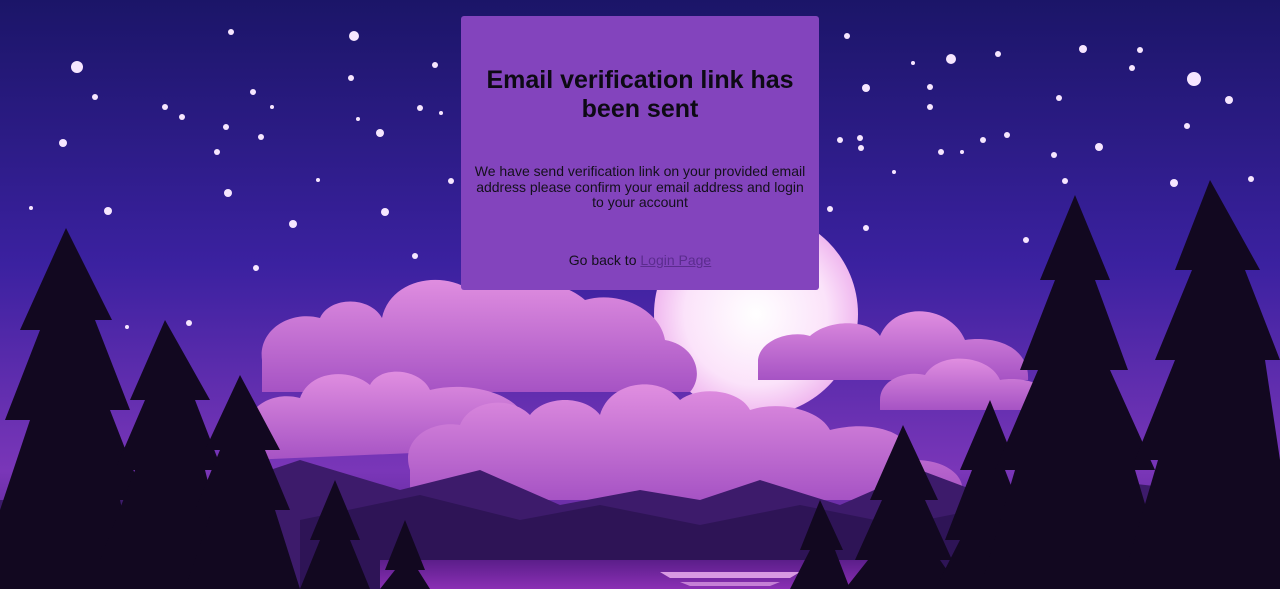  What do you see at coordinates (602, 260) in the screenshot?
I see `go-back-text: Go back to` at bounding box center [602, 260].